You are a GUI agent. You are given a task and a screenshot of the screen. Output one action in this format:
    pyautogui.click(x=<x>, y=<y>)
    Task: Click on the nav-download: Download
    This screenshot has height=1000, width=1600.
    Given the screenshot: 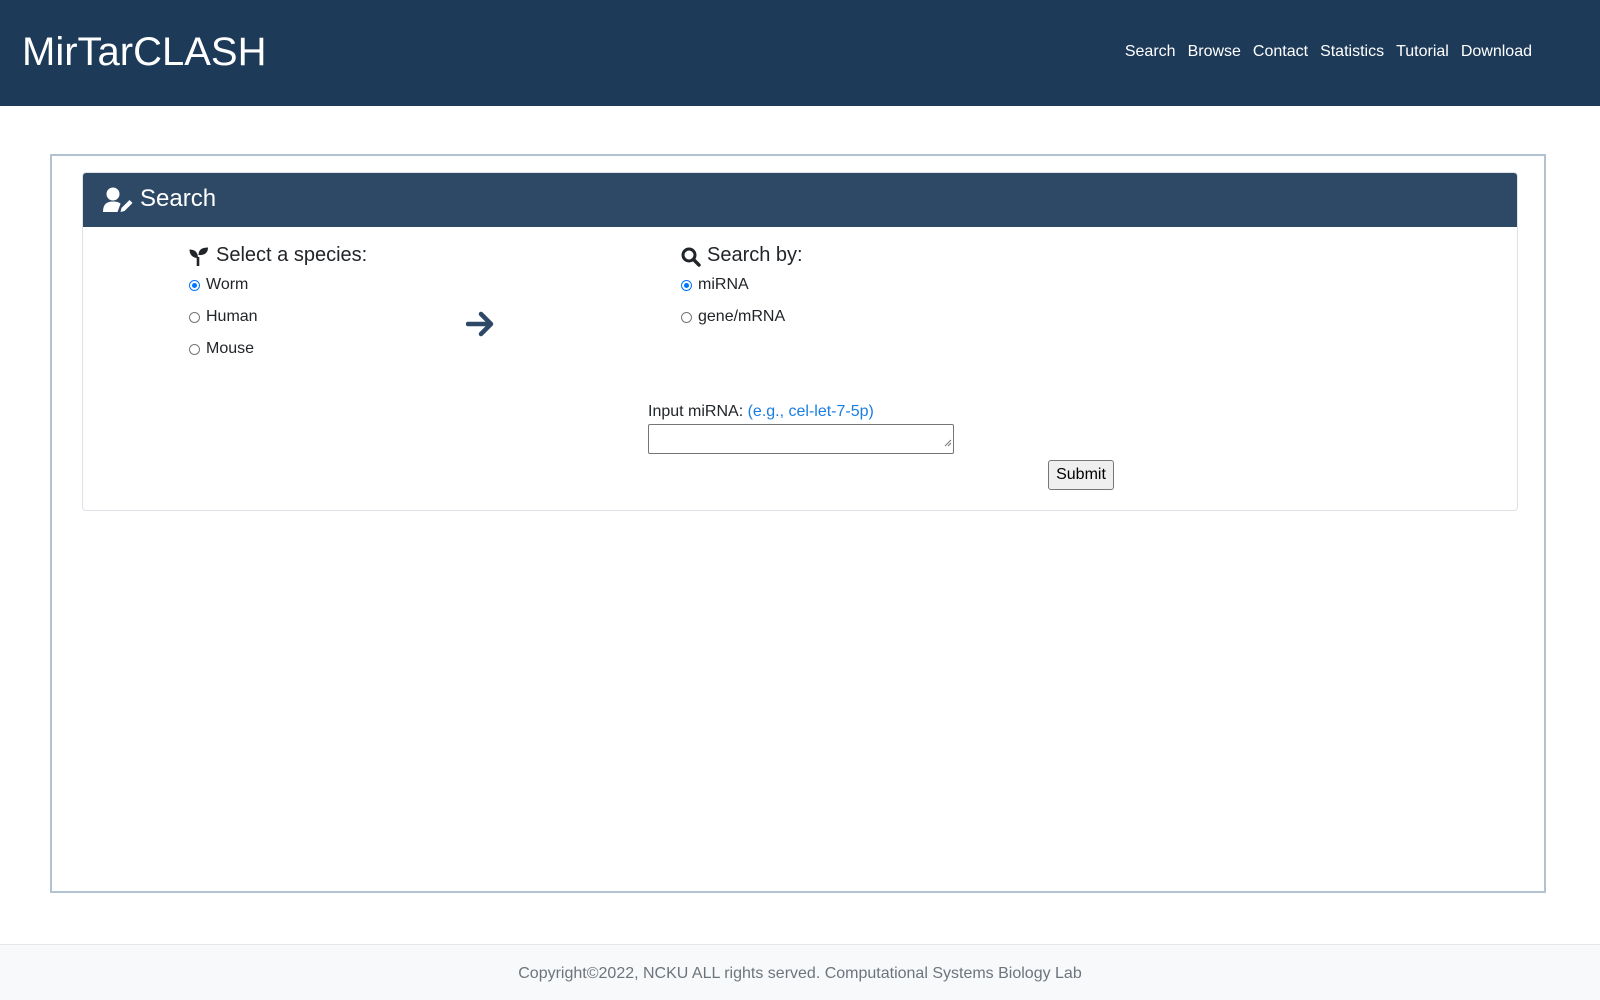 What is the action you would take?
    pyautogui.click(x=1496, y=52)
    